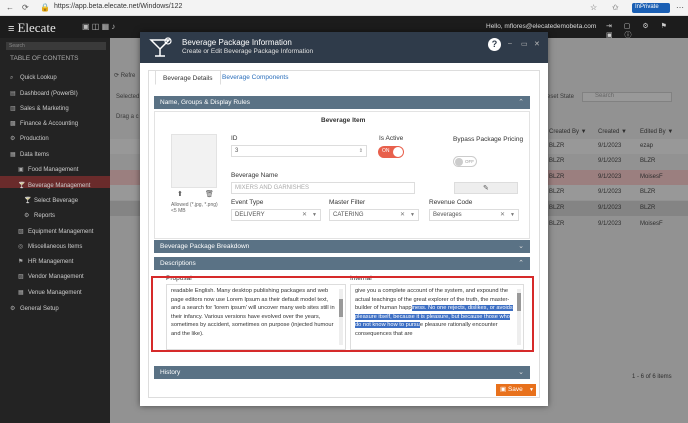  I want to click on sidebar-item-miscellaneous-items: ◎ Miscellaneous Items, so click(50, 246).